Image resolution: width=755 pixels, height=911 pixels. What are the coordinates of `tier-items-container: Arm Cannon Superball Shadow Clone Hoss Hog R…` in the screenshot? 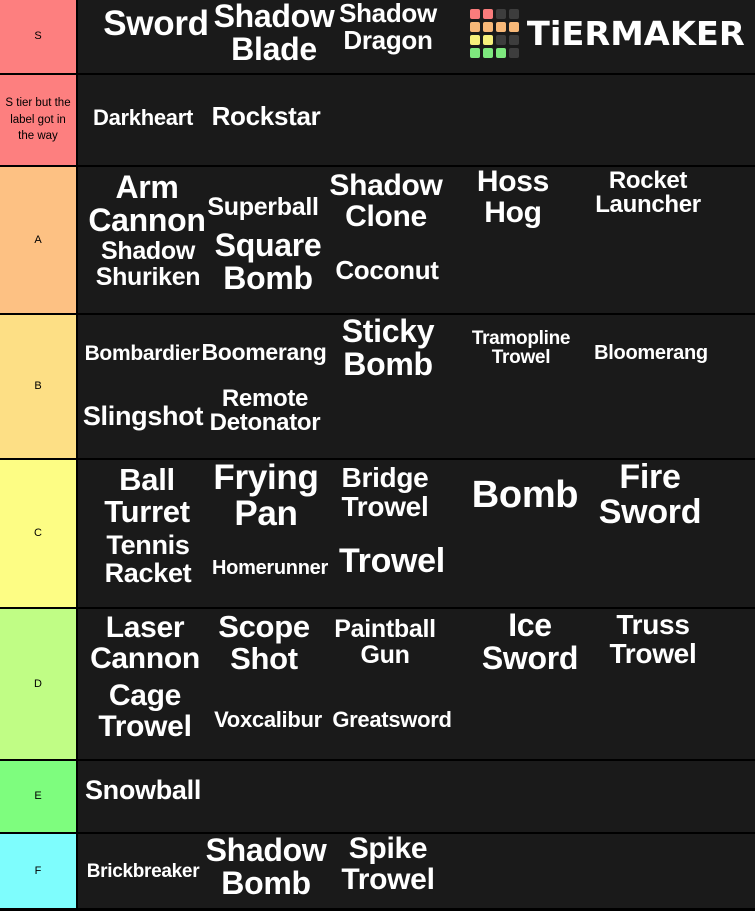 It's located at (416, 240).